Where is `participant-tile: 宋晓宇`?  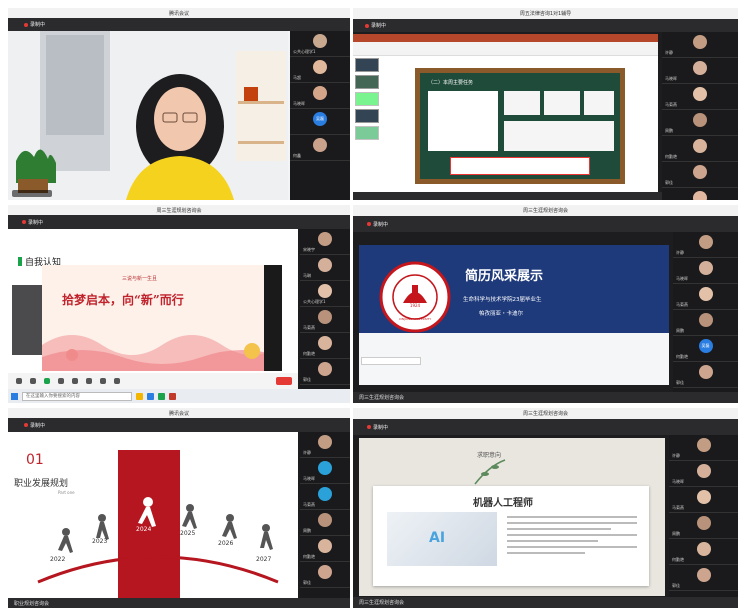 participant-tile: 宋晓宇 is located at coordinates (325, 242).